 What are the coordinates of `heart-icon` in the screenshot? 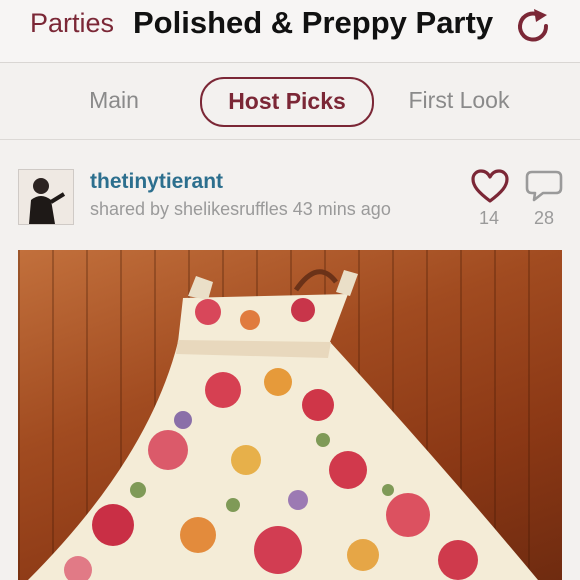 It's located at (490, 186).